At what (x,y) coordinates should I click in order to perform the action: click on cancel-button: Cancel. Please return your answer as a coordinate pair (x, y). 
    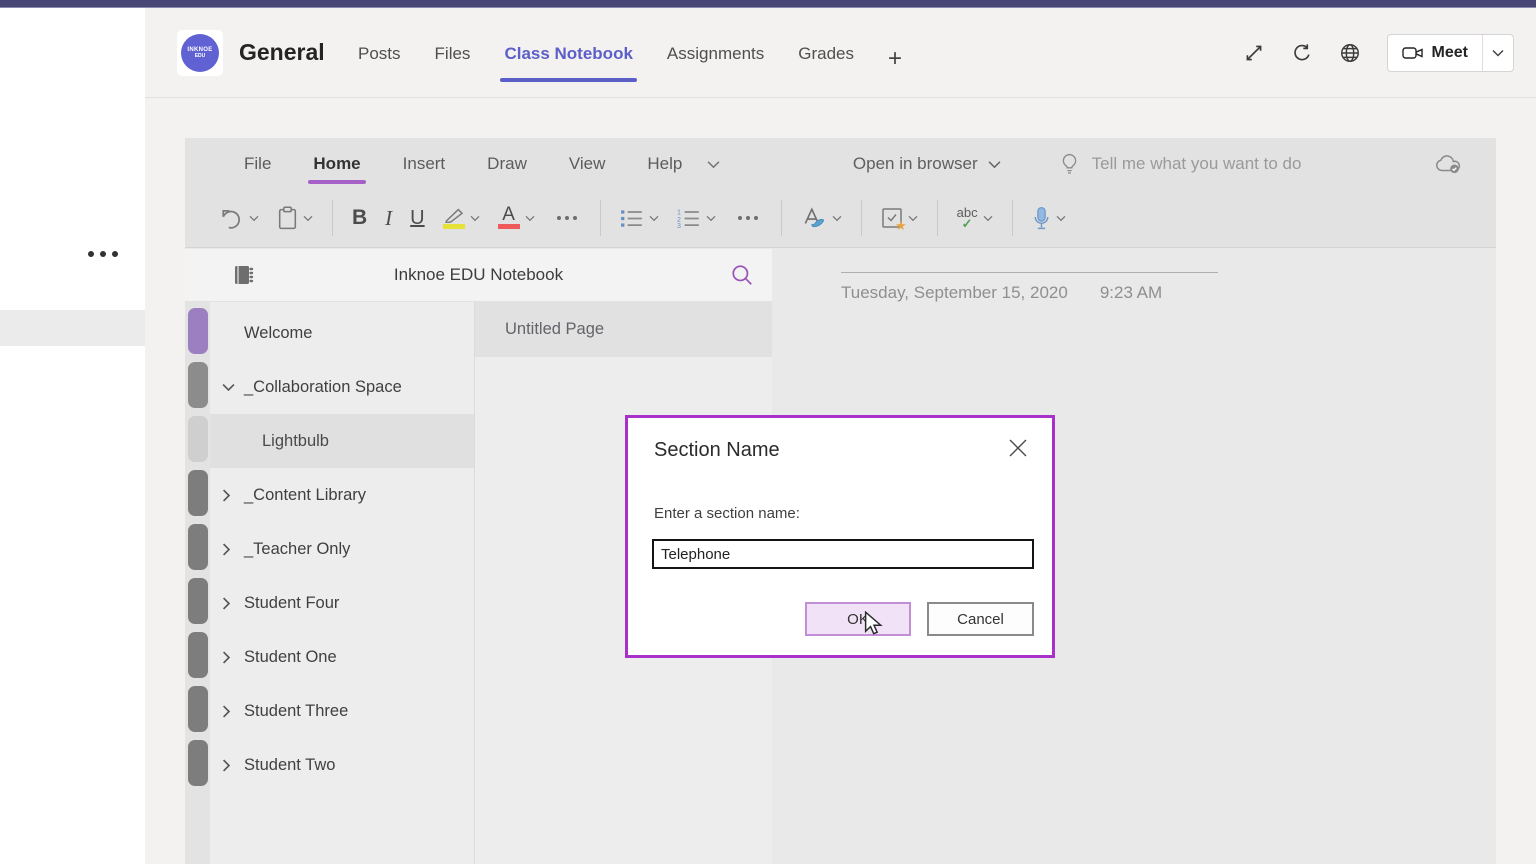
    Looking at the image, I should click on (980, 619).